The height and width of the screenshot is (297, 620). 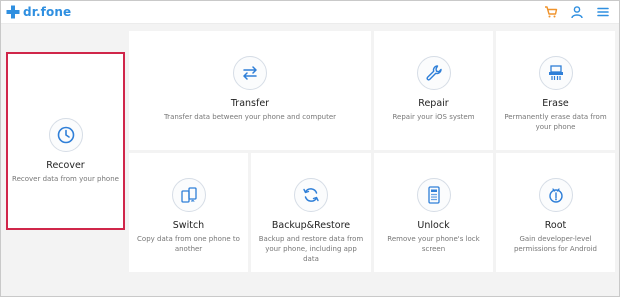 I want to click on switch-desc: Copy data from one phone to another, so click(x=188, y=244).